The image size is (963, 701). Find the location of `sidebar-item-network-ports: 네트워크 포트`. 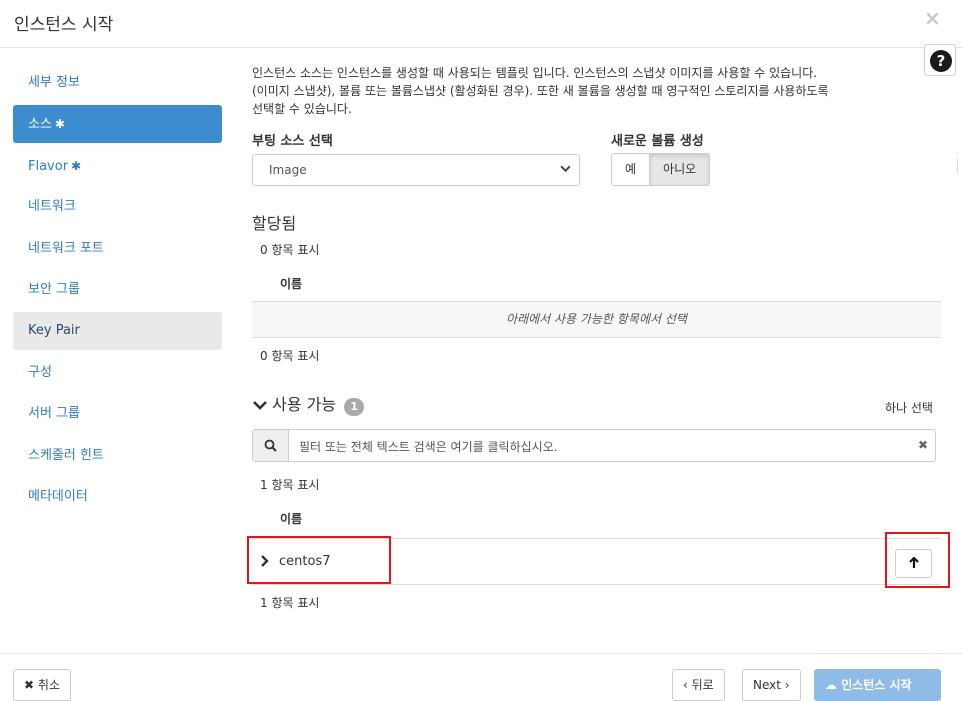

sidebar-item-network-ports: 네트워크 포트 is located at coordinates (117, 249).